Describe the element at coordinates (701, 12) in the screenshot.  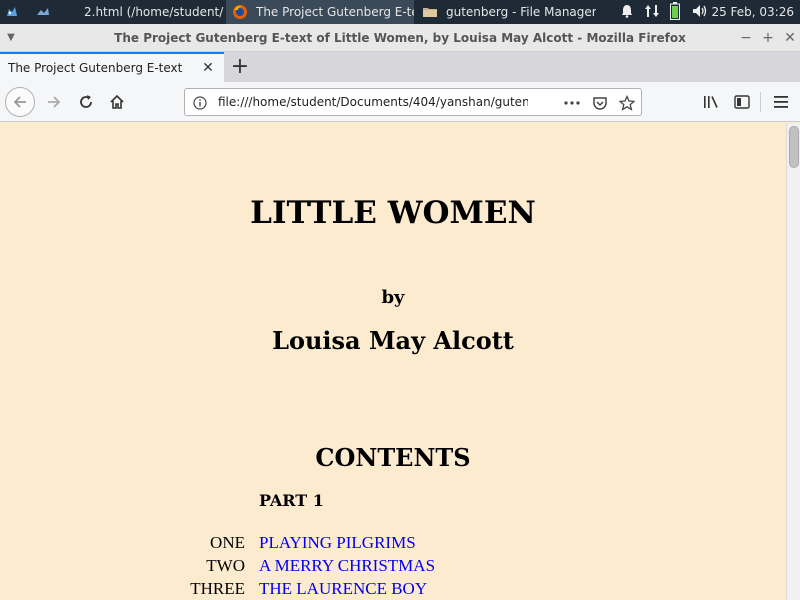
I see `volume-icon` at that location.